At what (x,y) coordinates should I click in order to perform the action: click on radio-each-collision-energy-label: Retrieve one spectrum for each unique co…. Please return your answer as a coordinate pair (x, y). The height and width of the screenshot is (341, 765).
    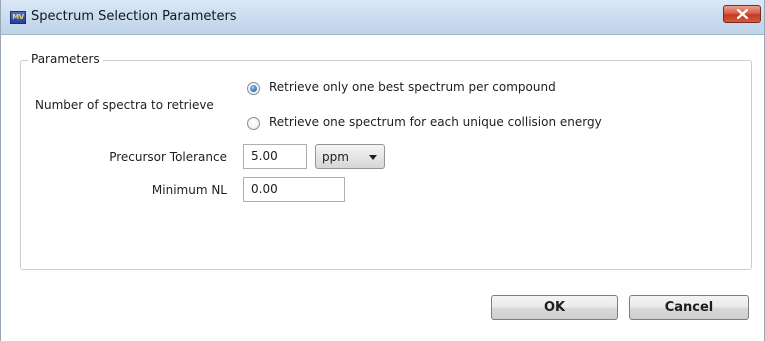
    Looking at the image, I should click on (435, 122).